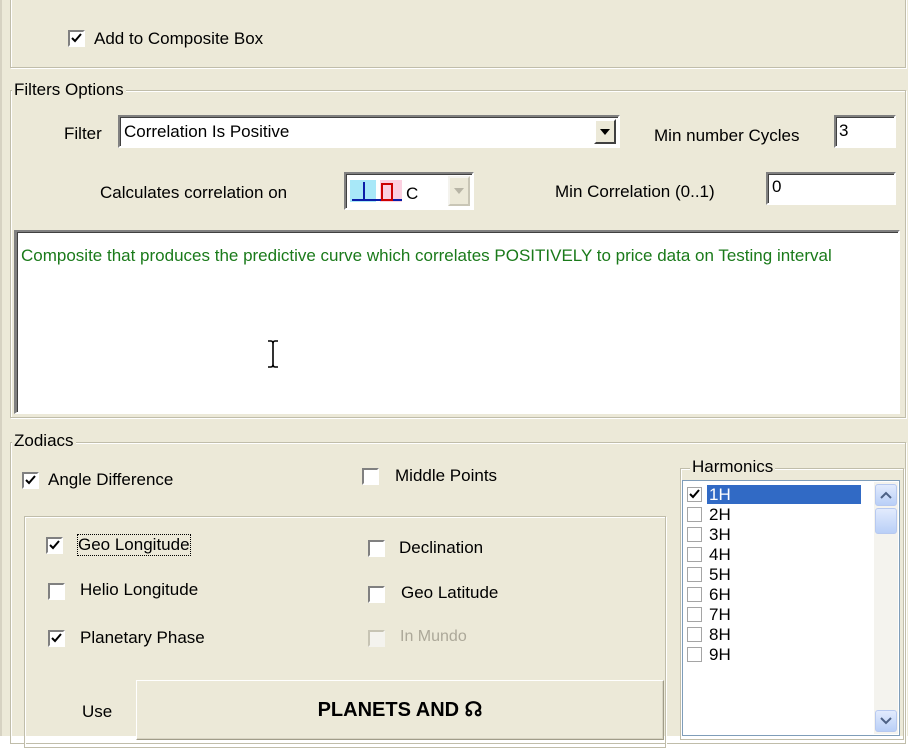 Image resolution: width=921 pixels, height=748 pixels. I want to click on harmonic-label: 1H, so click(784, 494).